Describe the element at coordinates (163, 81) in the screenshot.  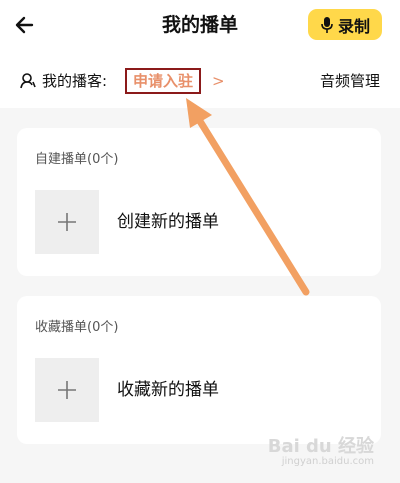
I see `apply-join-link: 申请入驻` at that location.